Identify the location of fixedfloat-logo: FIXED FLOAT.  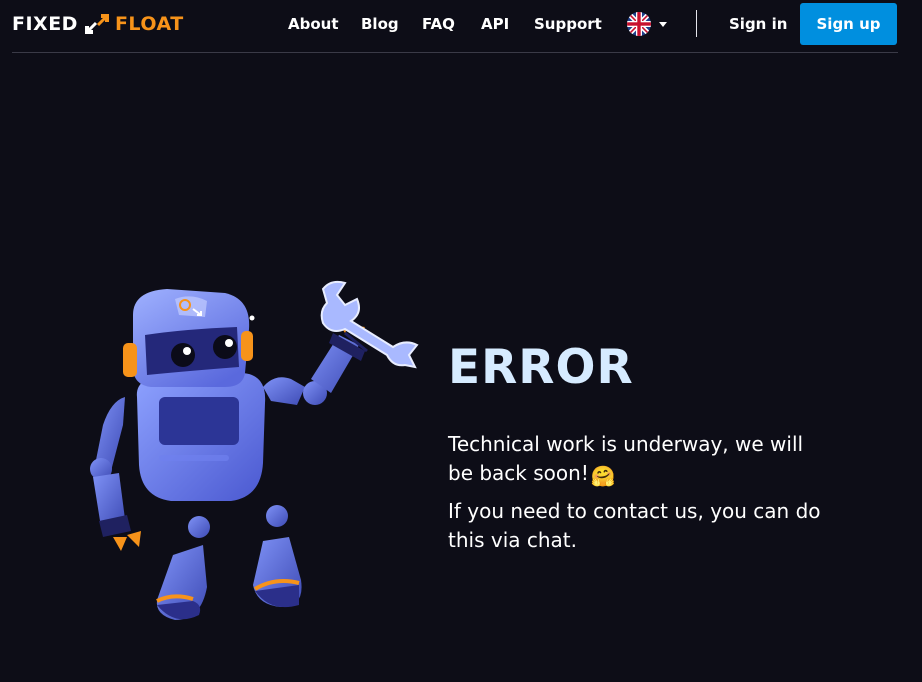
(98, 24).